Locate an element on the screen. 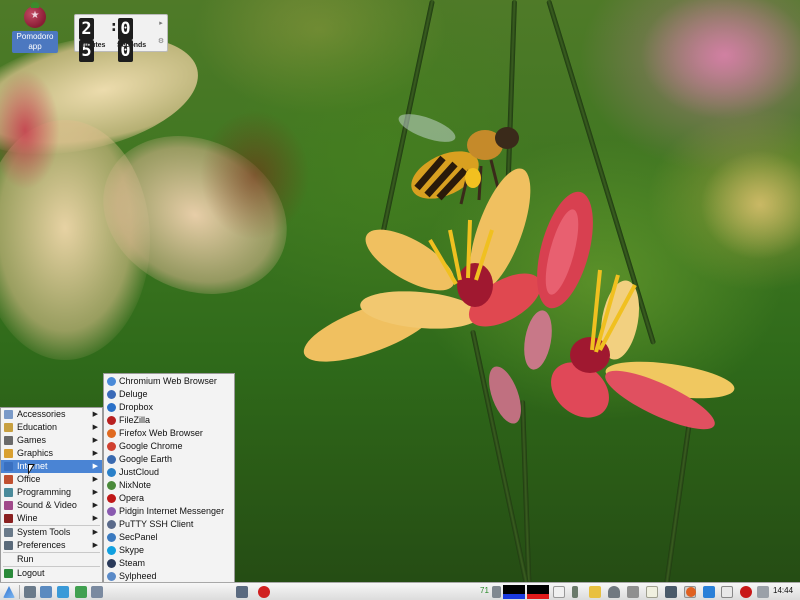 The image size is (800, 600). file-manager-icon is located at coordinates (46, 592).